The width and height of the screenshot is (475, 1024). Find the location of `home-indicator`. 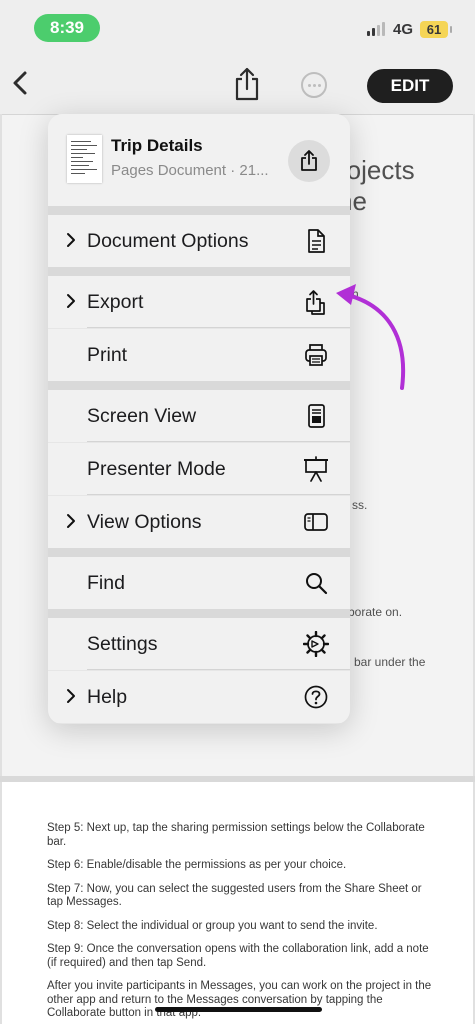

home-indicator is located at coordinates (238, 1009).